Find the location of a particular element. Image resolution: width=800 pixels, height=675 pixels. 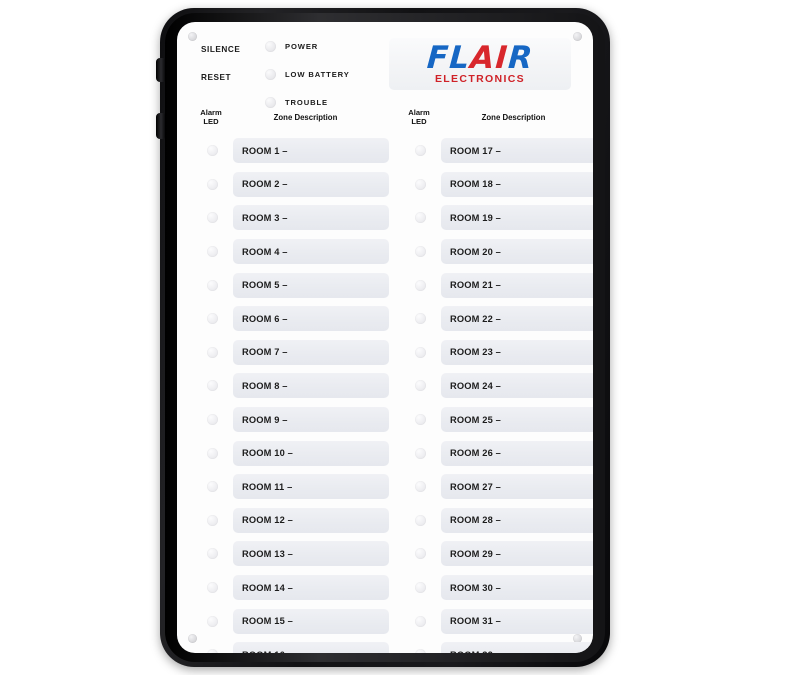

status-label-power: POWER is located at coordinates (302, 46).